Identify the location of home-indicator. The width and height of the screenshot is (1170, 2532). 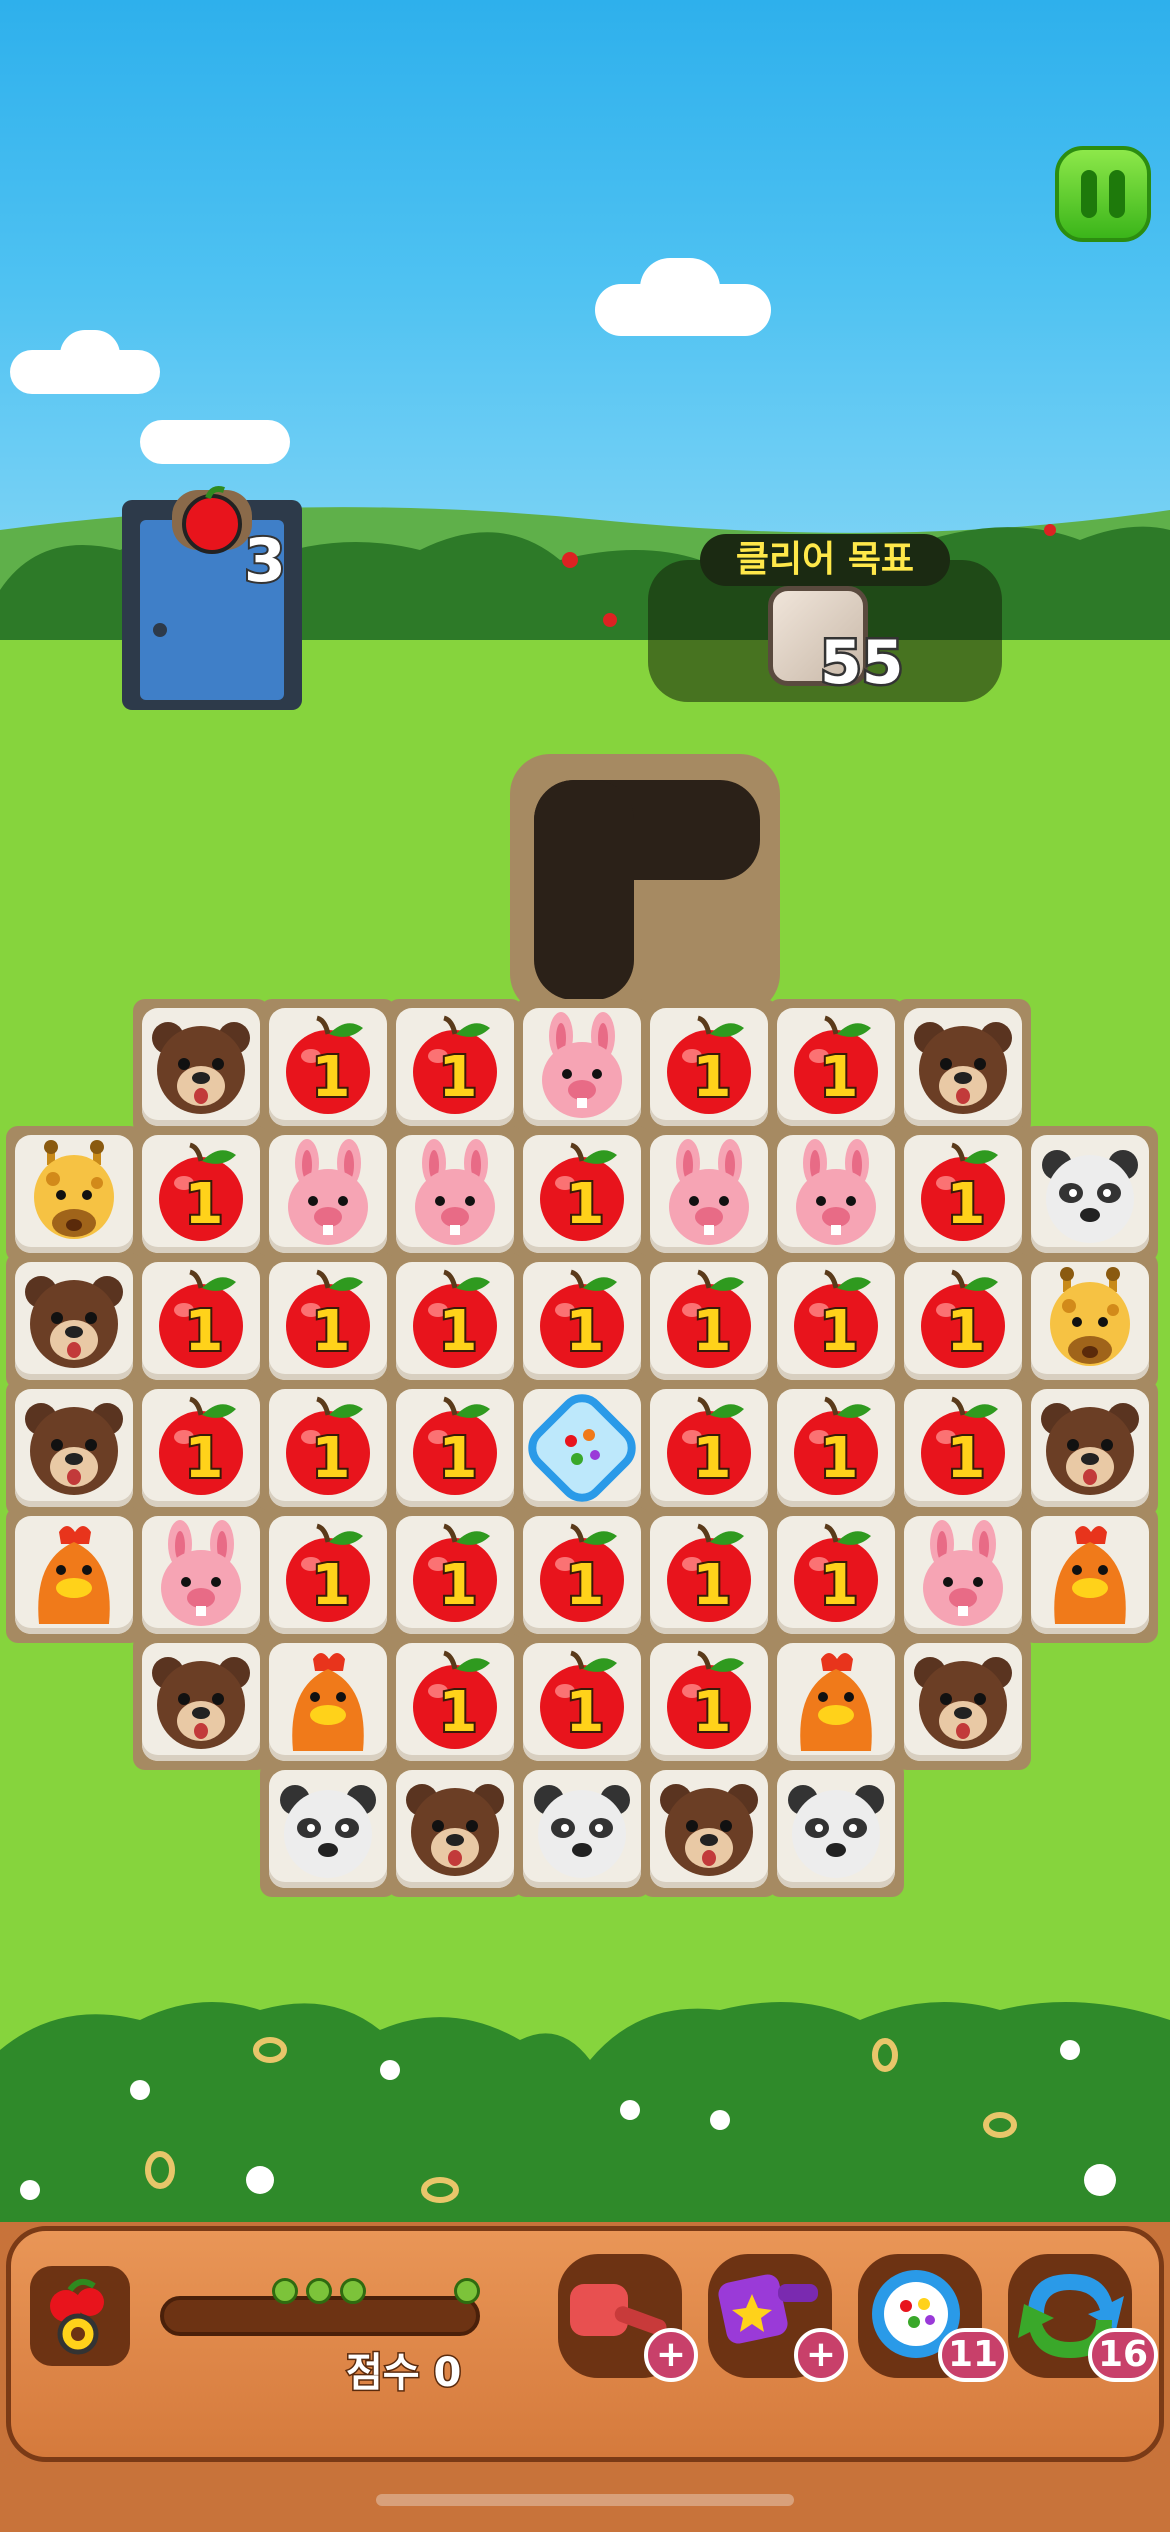
(585, 2500).